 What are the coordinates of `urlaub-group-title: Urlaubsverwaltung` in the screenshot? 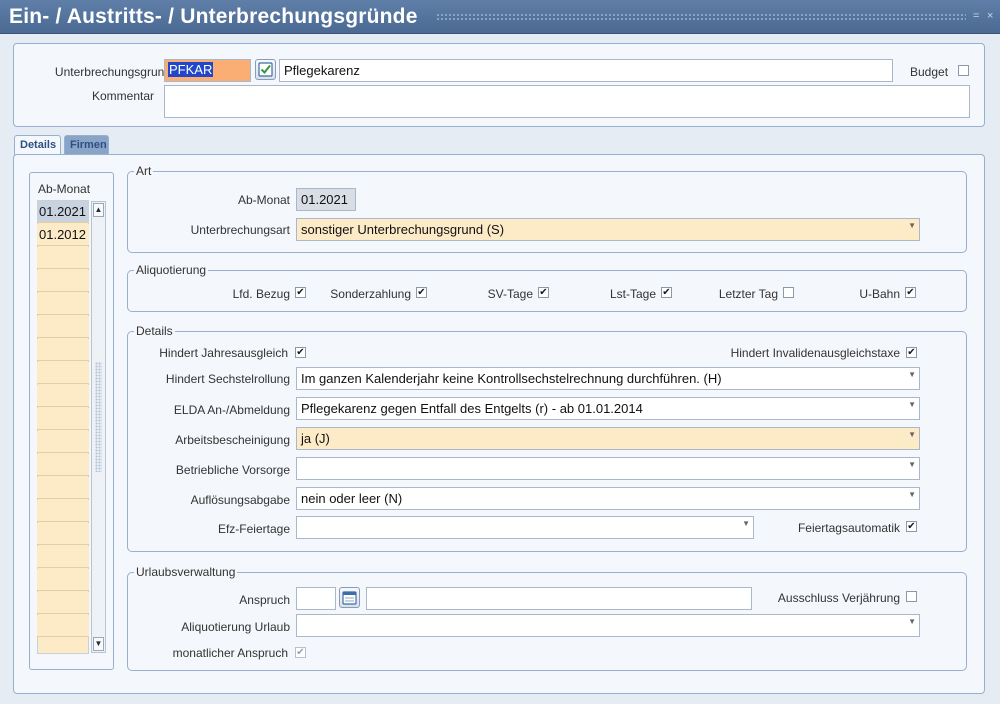 It's located at (186, 572).